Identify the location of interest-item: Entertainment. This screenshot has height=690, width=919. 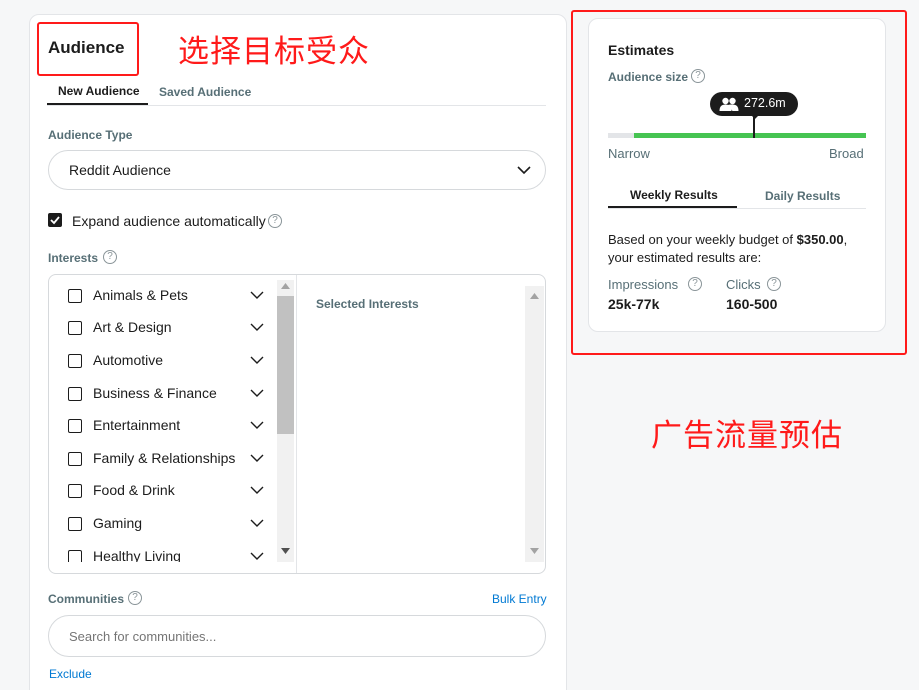
(168, 427).